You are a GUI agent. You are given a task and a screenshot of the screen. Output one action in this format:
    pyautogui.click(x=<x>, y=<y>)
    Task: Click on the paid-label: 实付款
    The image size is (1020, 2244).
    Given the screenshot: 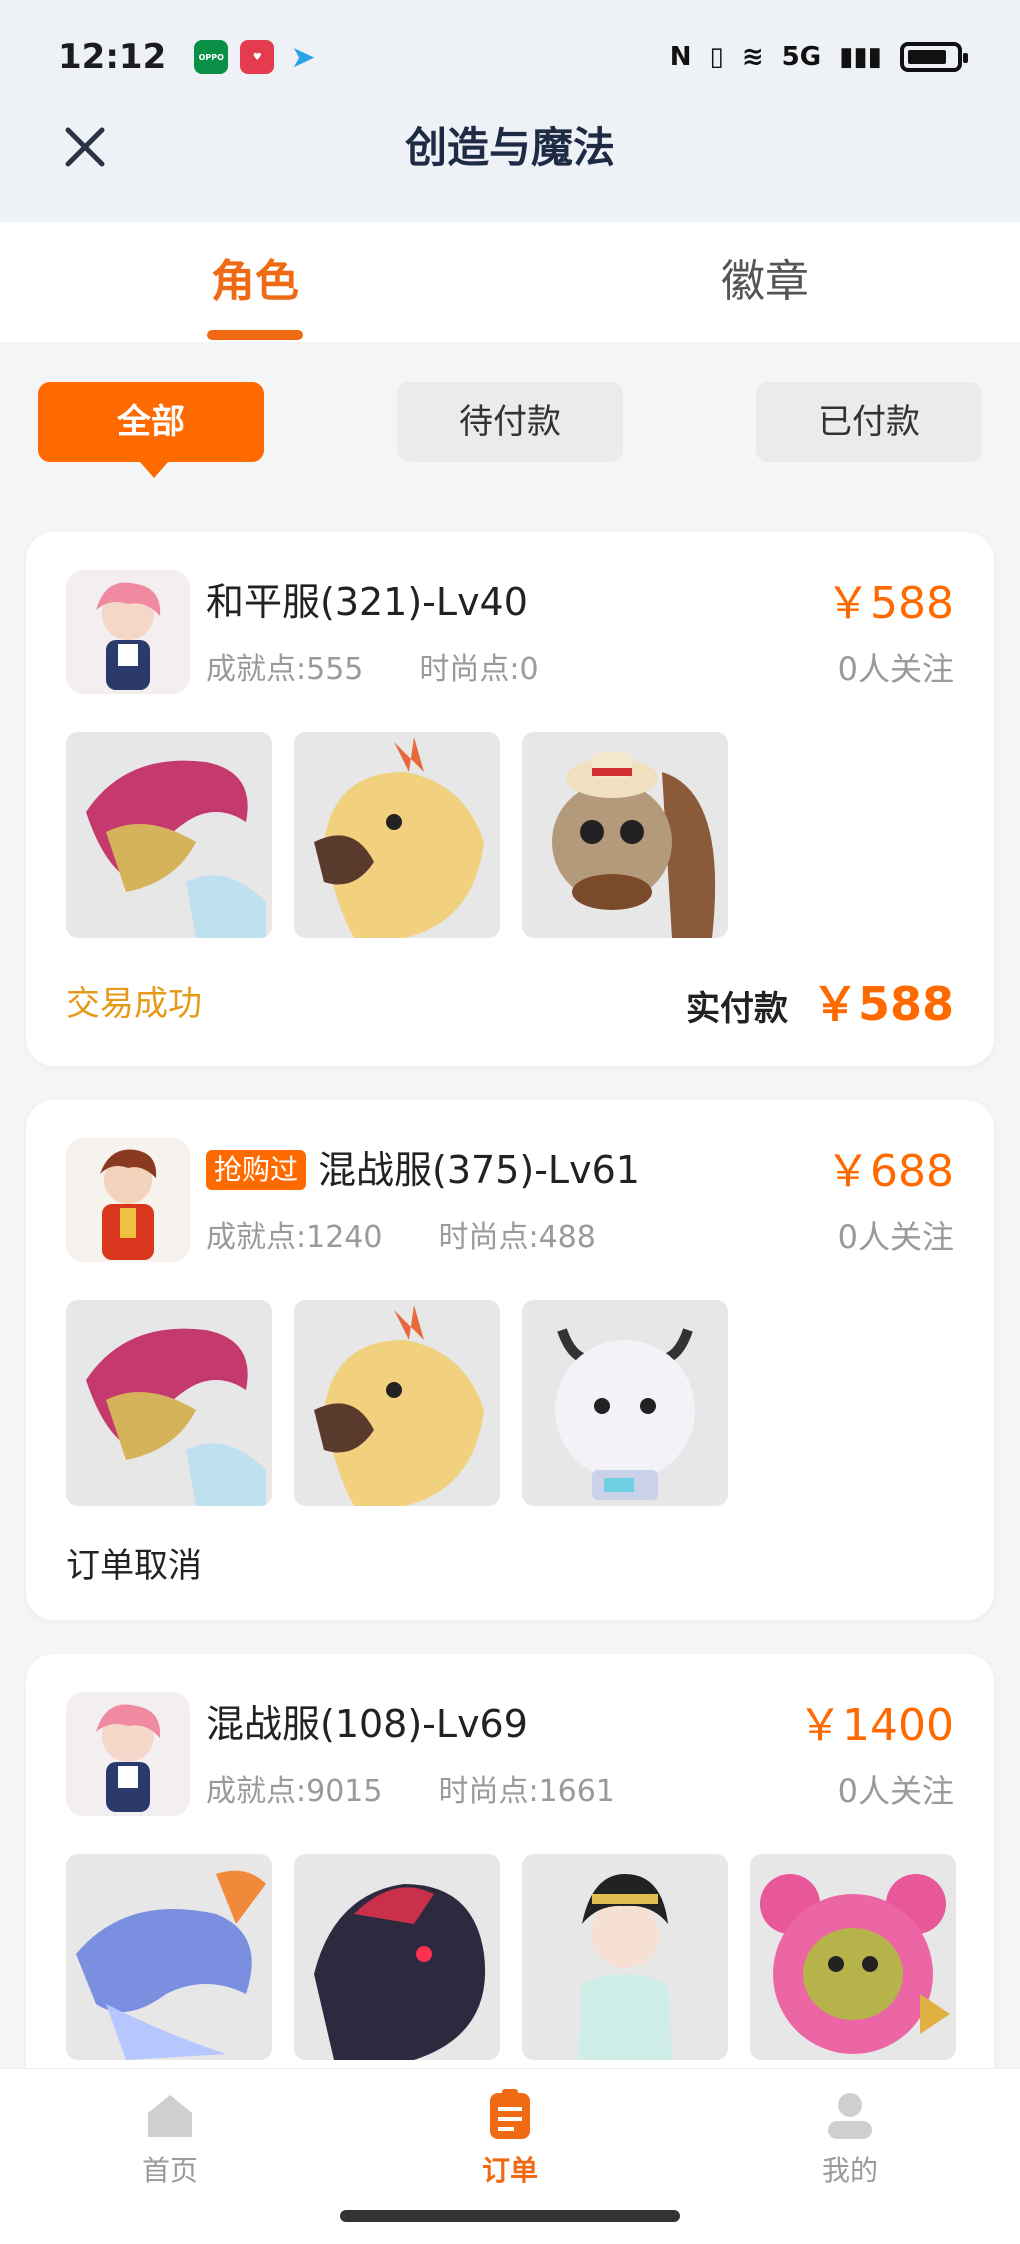 What is the action you would take?
    pyautogui.click(x=736, y=1009)
    